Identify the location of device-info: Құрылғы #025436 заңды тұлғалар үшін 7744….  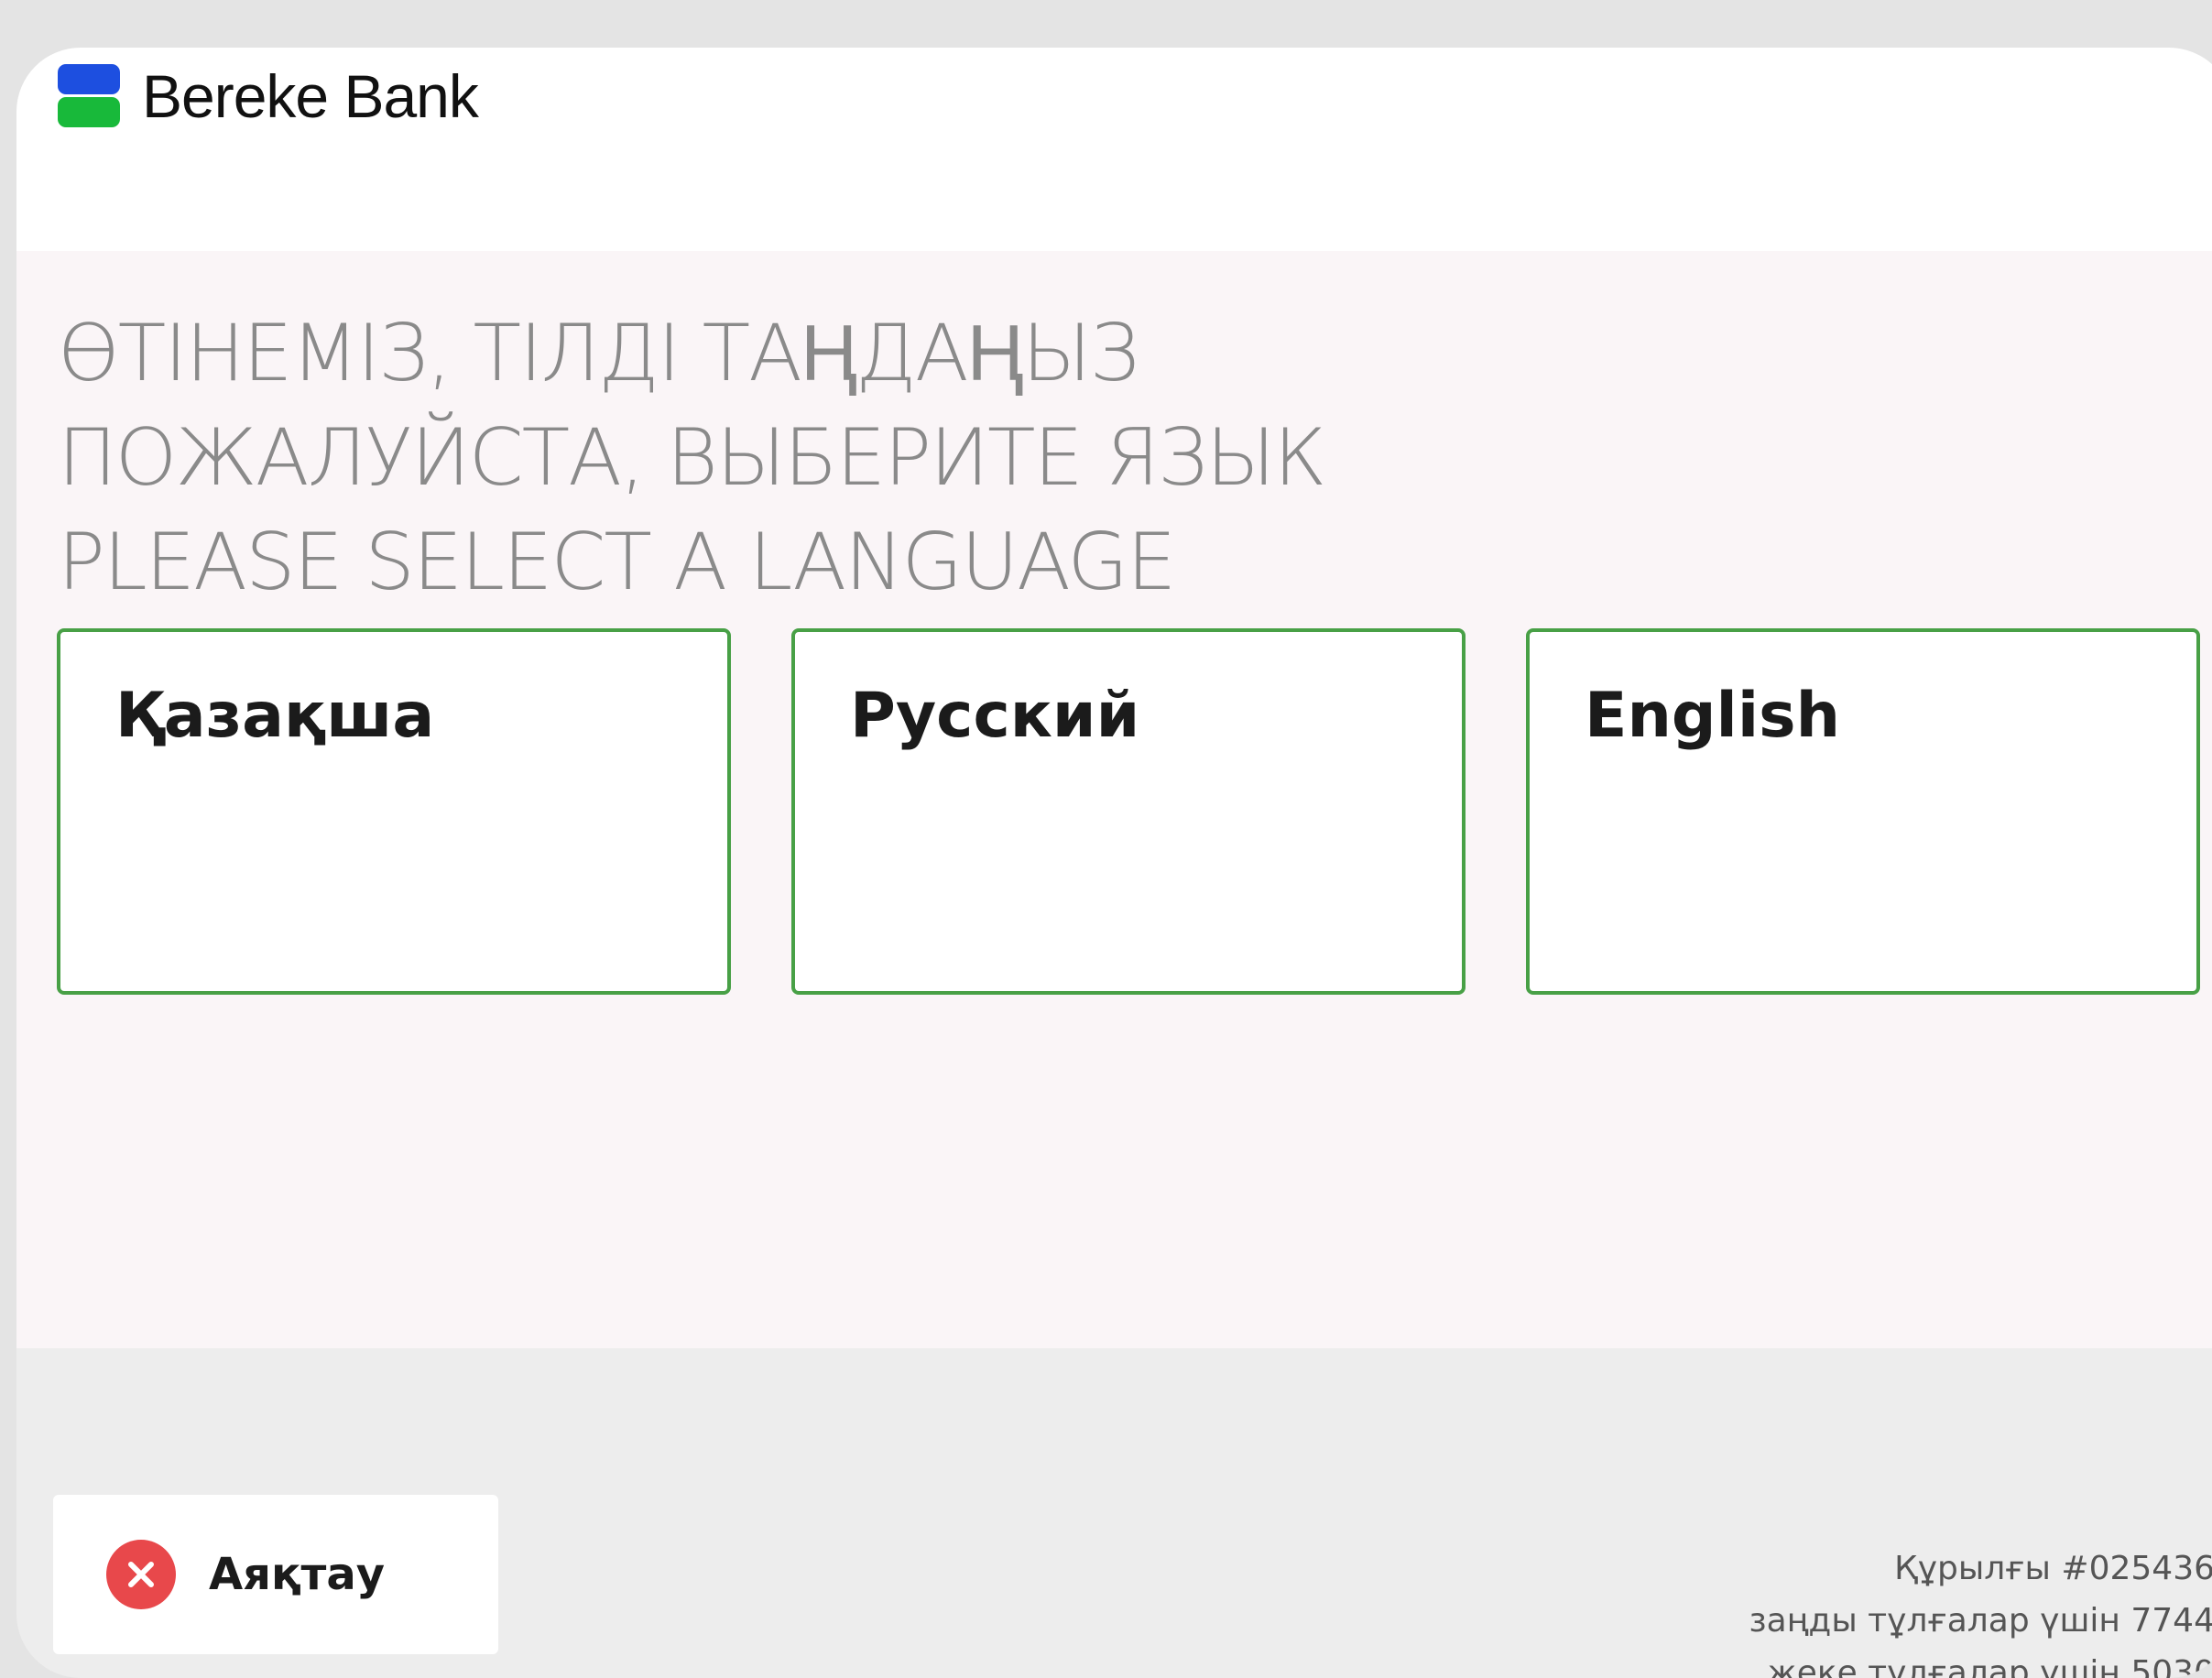
(1981, 1610).